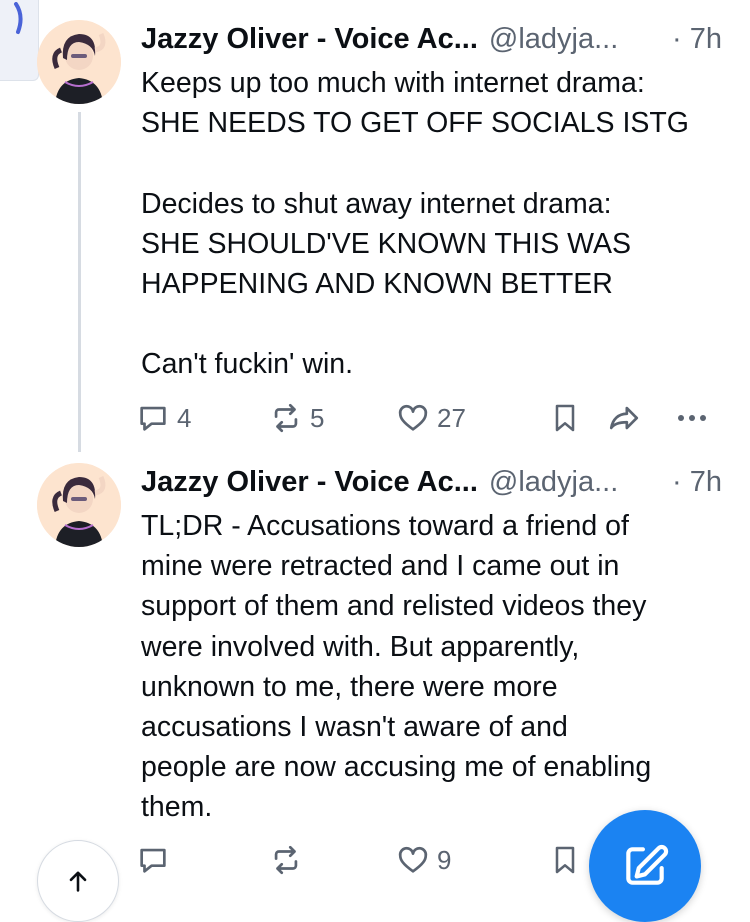 The width and height of the screenshot is (750, 922). Describe the element at coordinates (79, 282) in the screenshot. I see `thread-connector-line` at that location.